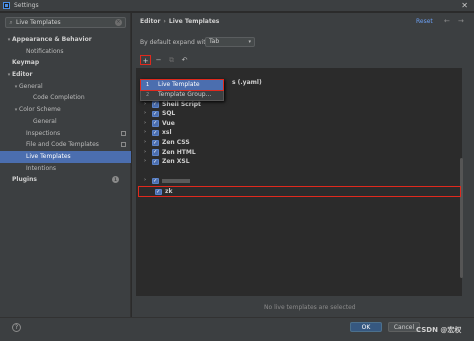 This screenshot has height=341, width=474. What do you see at coordinates (65, 63) in the screenshot?
I see `tree-item: Keymap` at bounding box center [65, 63].